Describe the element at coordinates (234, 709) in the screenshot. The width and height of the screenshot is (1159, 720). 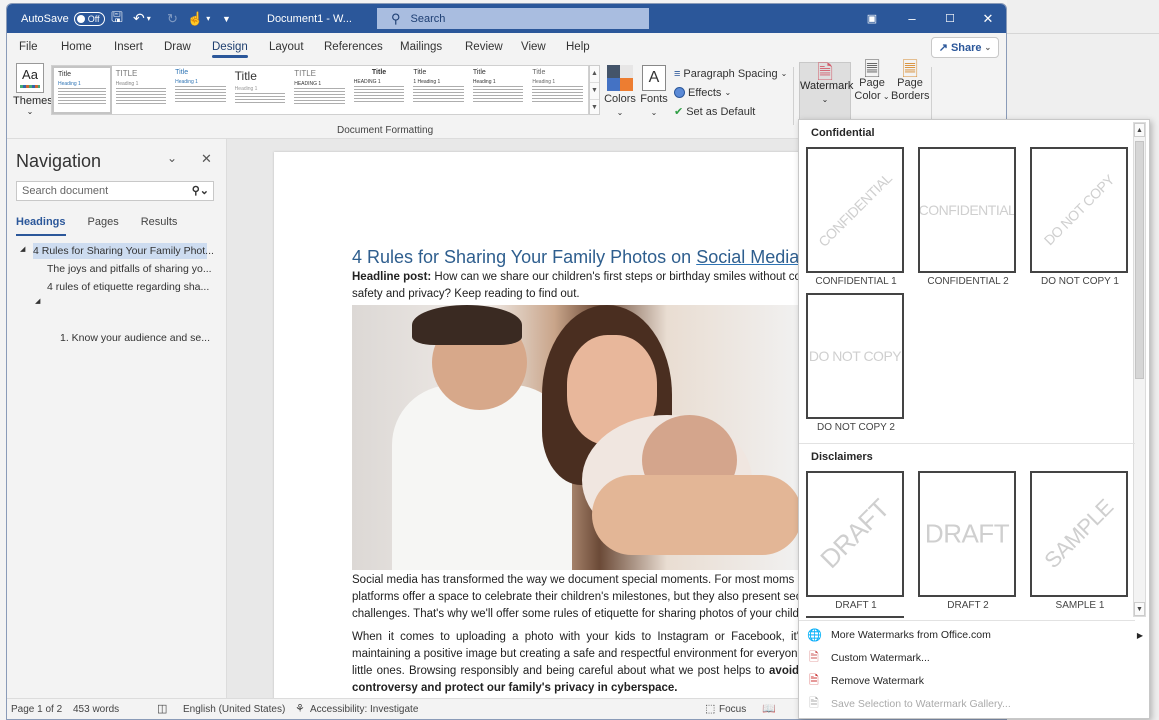
I see `language-status: English (United States)` at that location.